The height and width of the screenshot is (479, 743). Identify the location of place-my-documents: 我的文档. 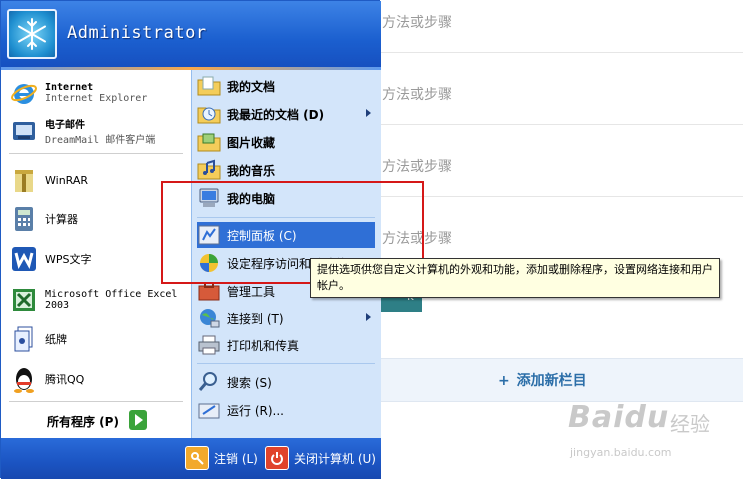
(286, 86).